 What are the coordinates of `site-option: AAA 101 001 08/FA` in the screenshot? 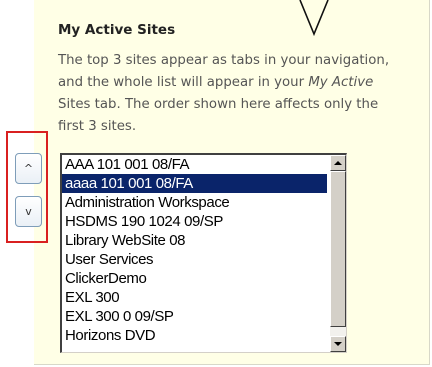 It's located at (194, 164).